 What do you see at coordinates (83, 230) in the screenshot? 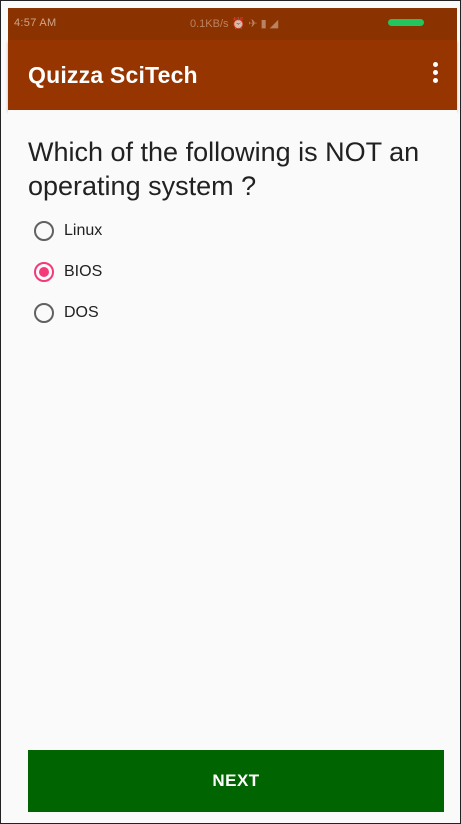
I see `option-label: Linux` at bounding box center [83, 230].